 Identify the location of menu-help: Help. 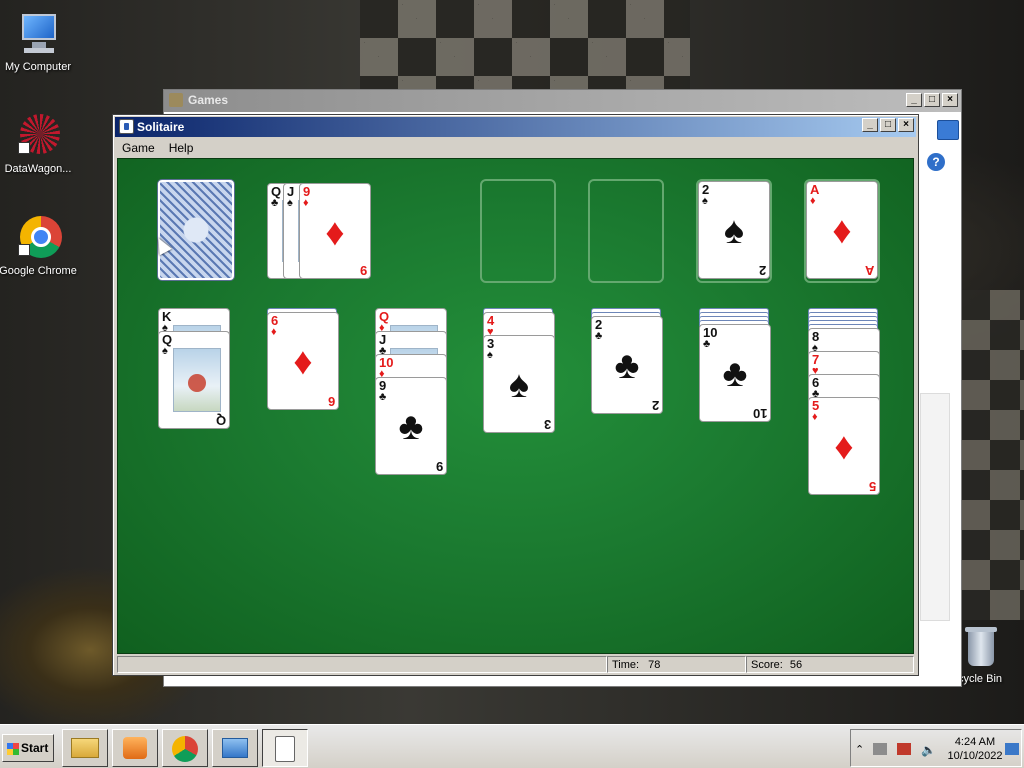
(181, 148).